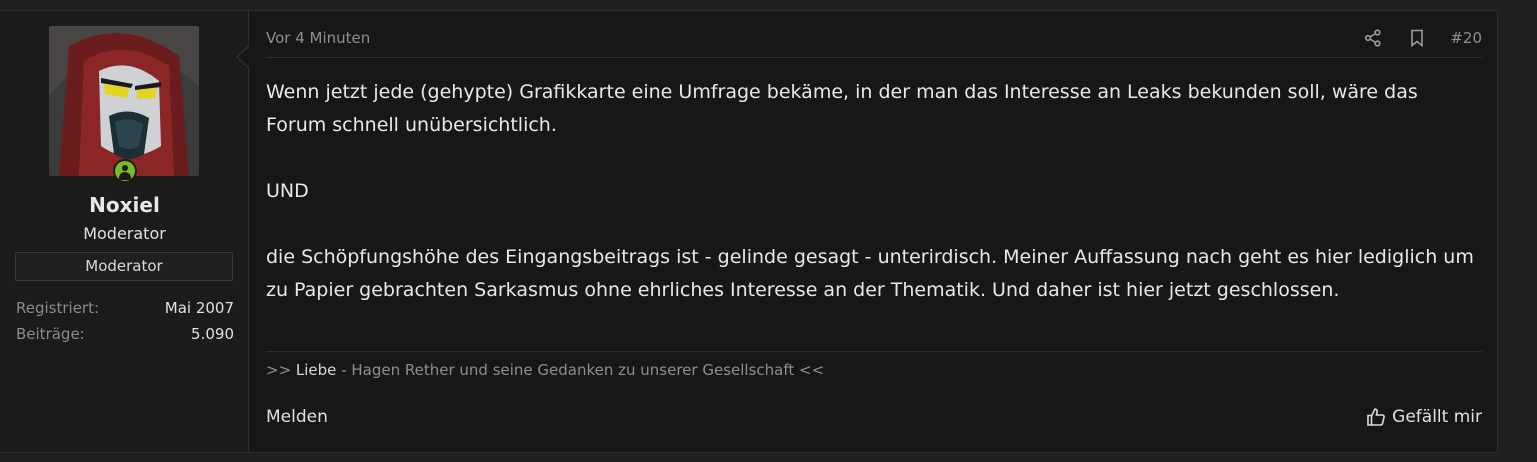 Image resolution: width=1537 pixels, height=462 pixels. What do you see at coordinates (318, 38) in the screenshot?
I see `post-time: Vor 4 Minuten` at bounding box center [318, 38].